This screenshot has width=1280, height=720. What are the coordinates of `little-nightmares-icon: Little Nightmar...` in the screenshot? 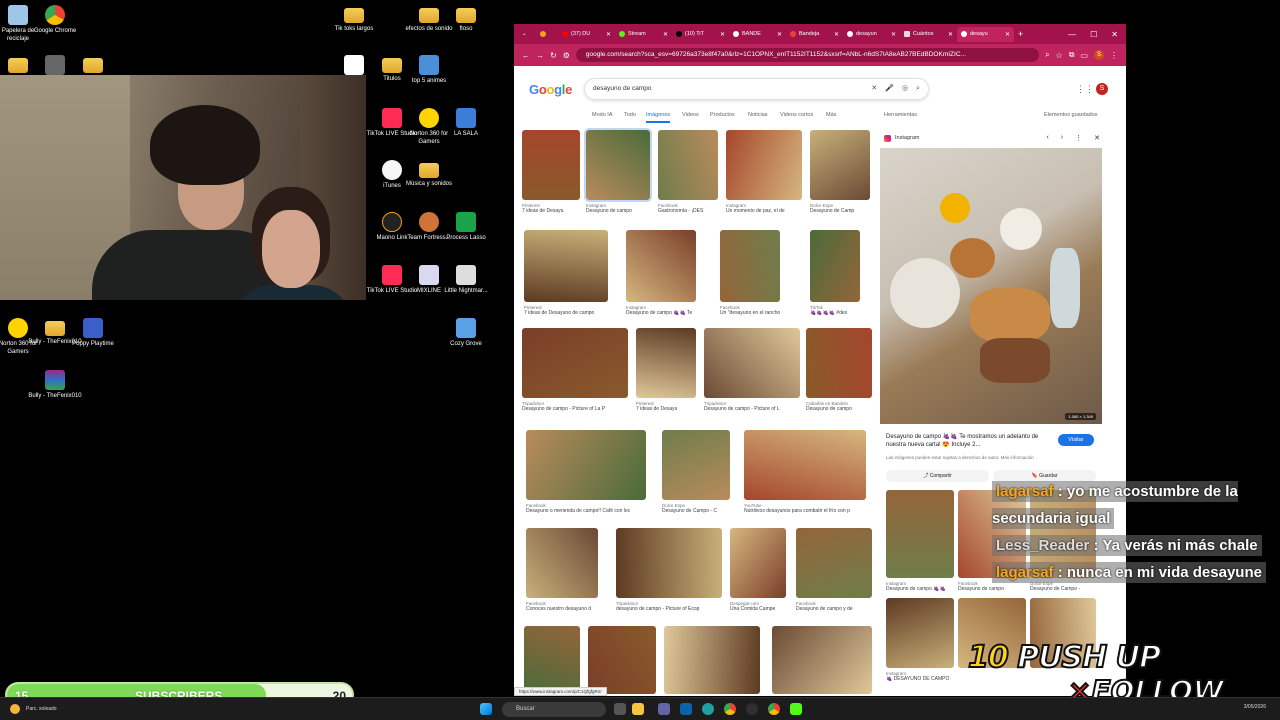 It's located at (466, 280).